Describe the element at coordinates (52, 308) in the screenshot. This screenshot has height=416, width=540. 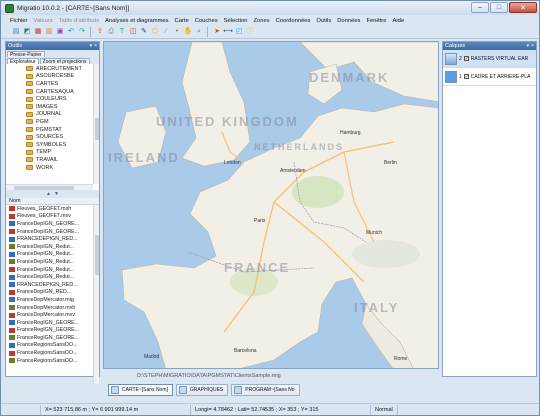
I see `file-list-item: FranceDepMercator.mxh` at that location.